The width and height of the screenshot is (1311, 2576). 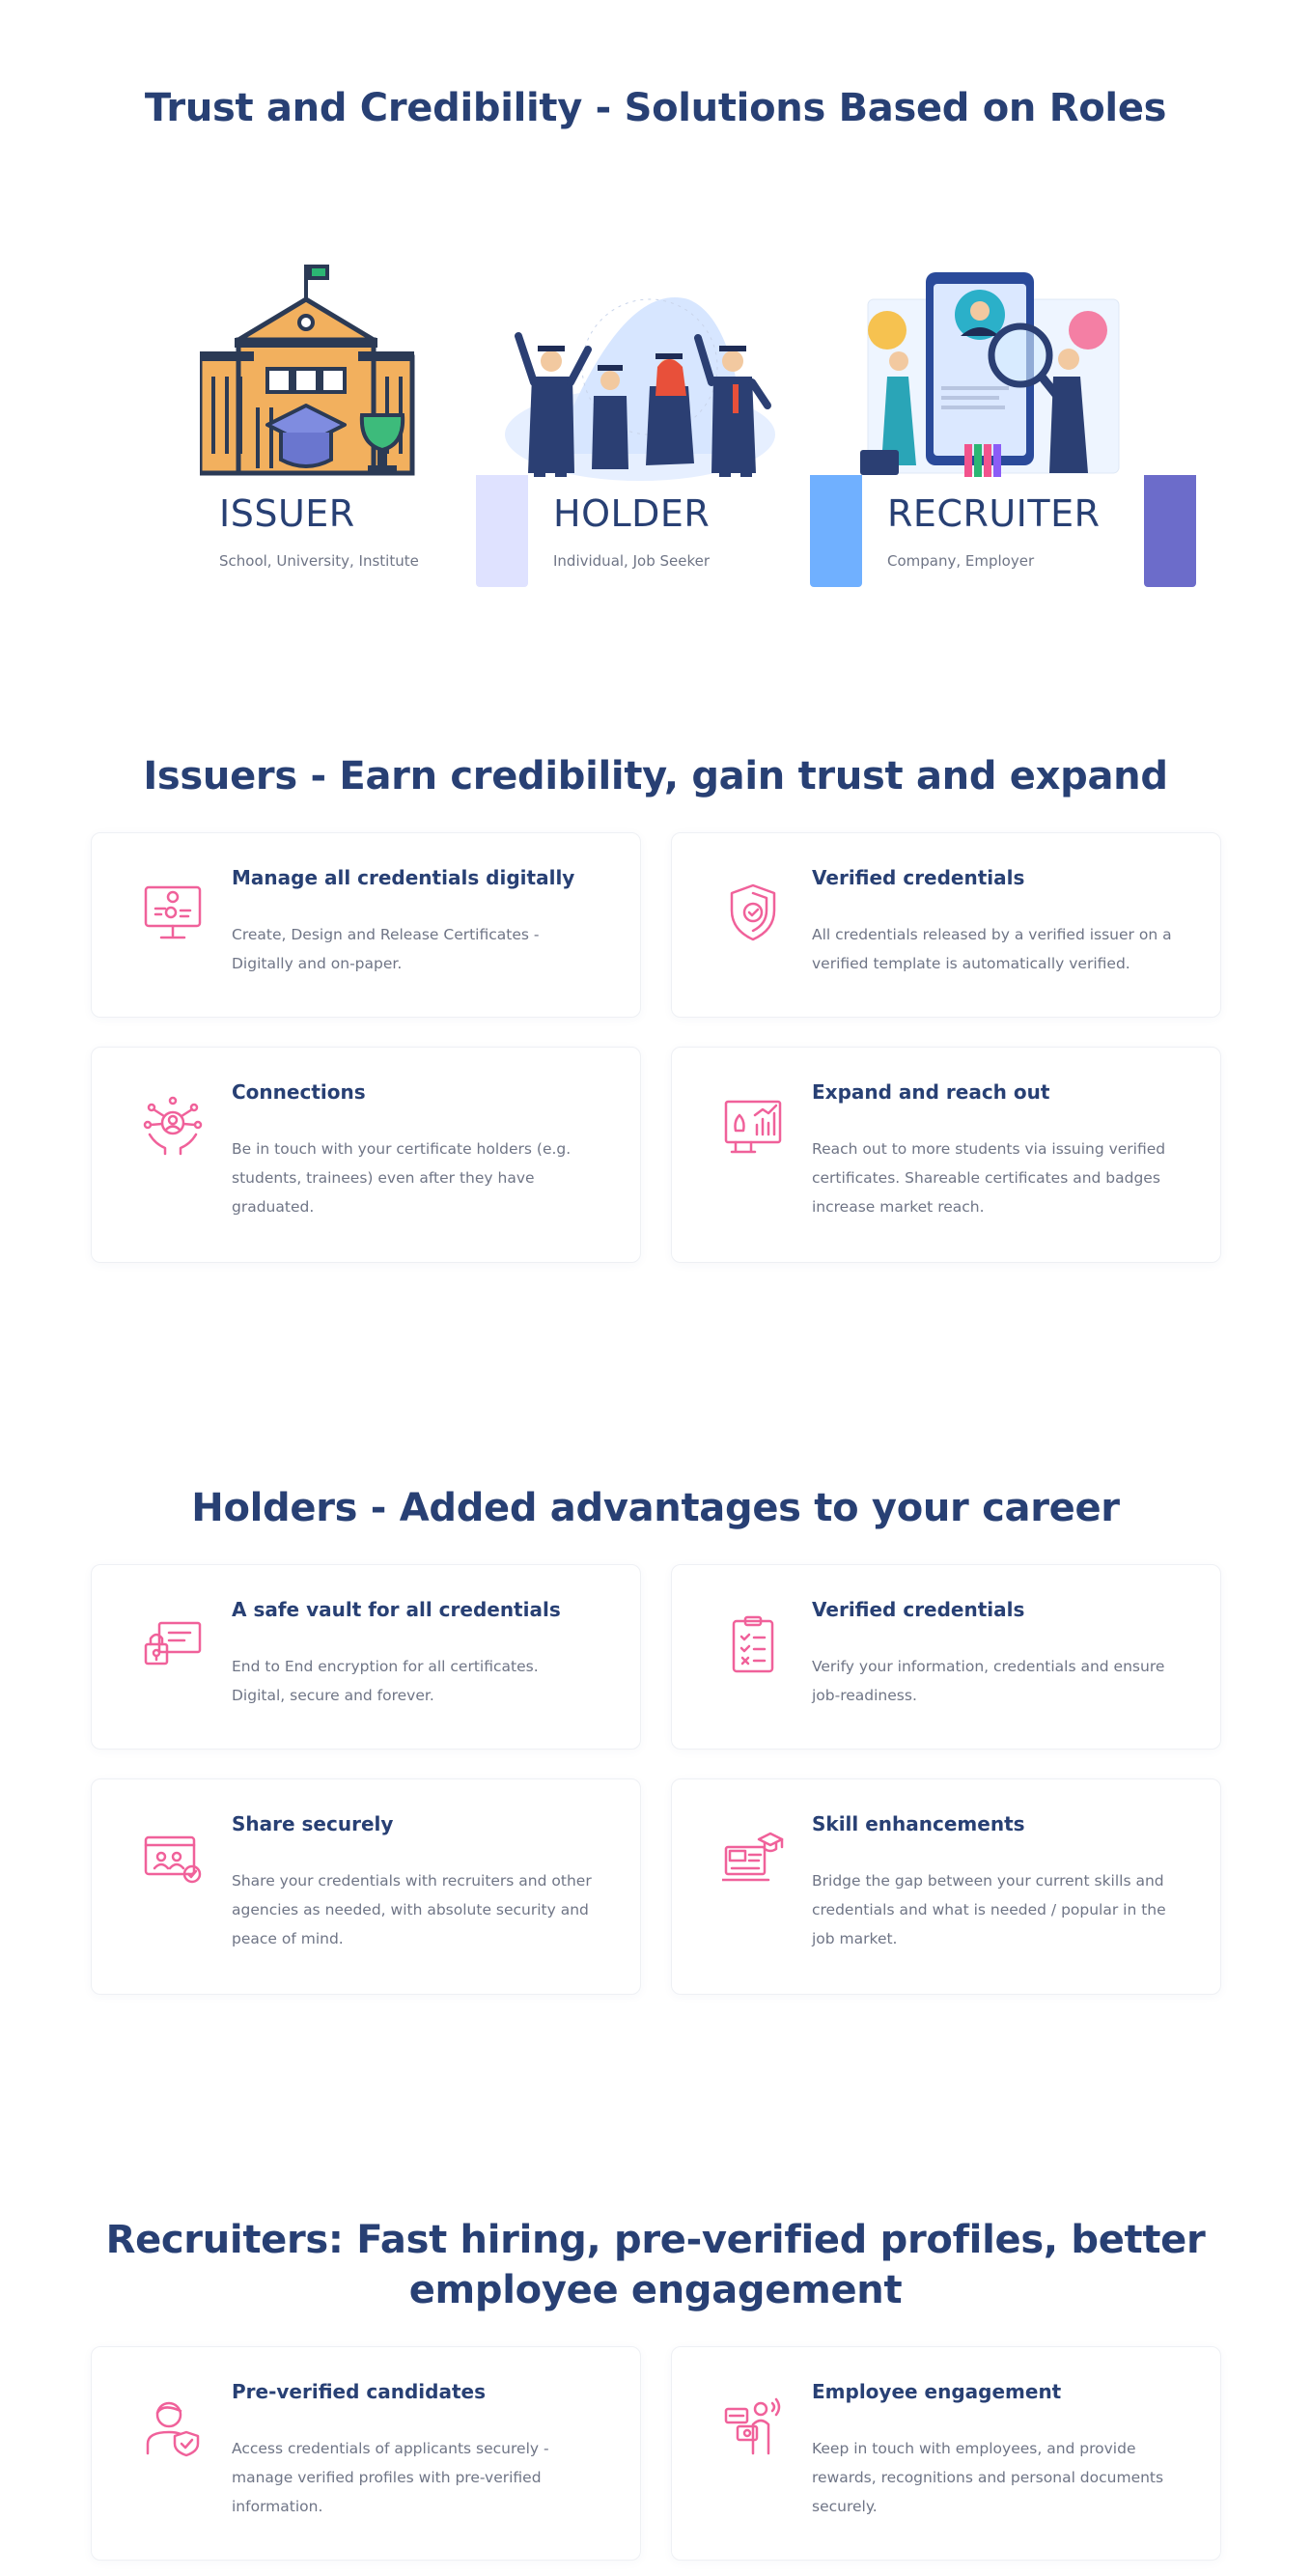 What do you see at coordinates (753, 1127) in the screenshot?
I see `growth-chart-icon` at bounding box center [753, 1127].